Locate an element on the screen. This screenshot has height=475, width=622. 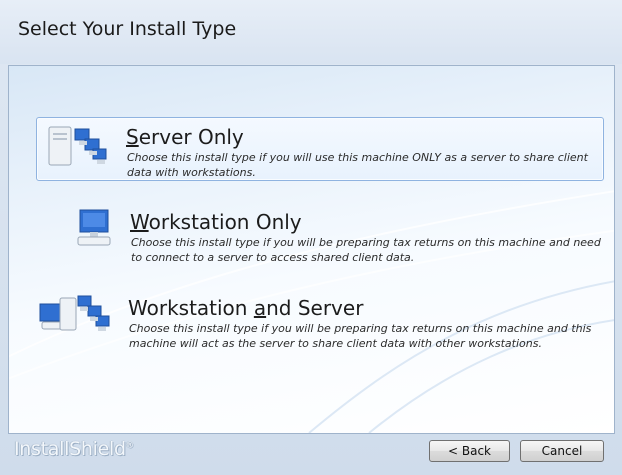
dialog-header: Select Your Install Type is located at coordinates (311, 32).